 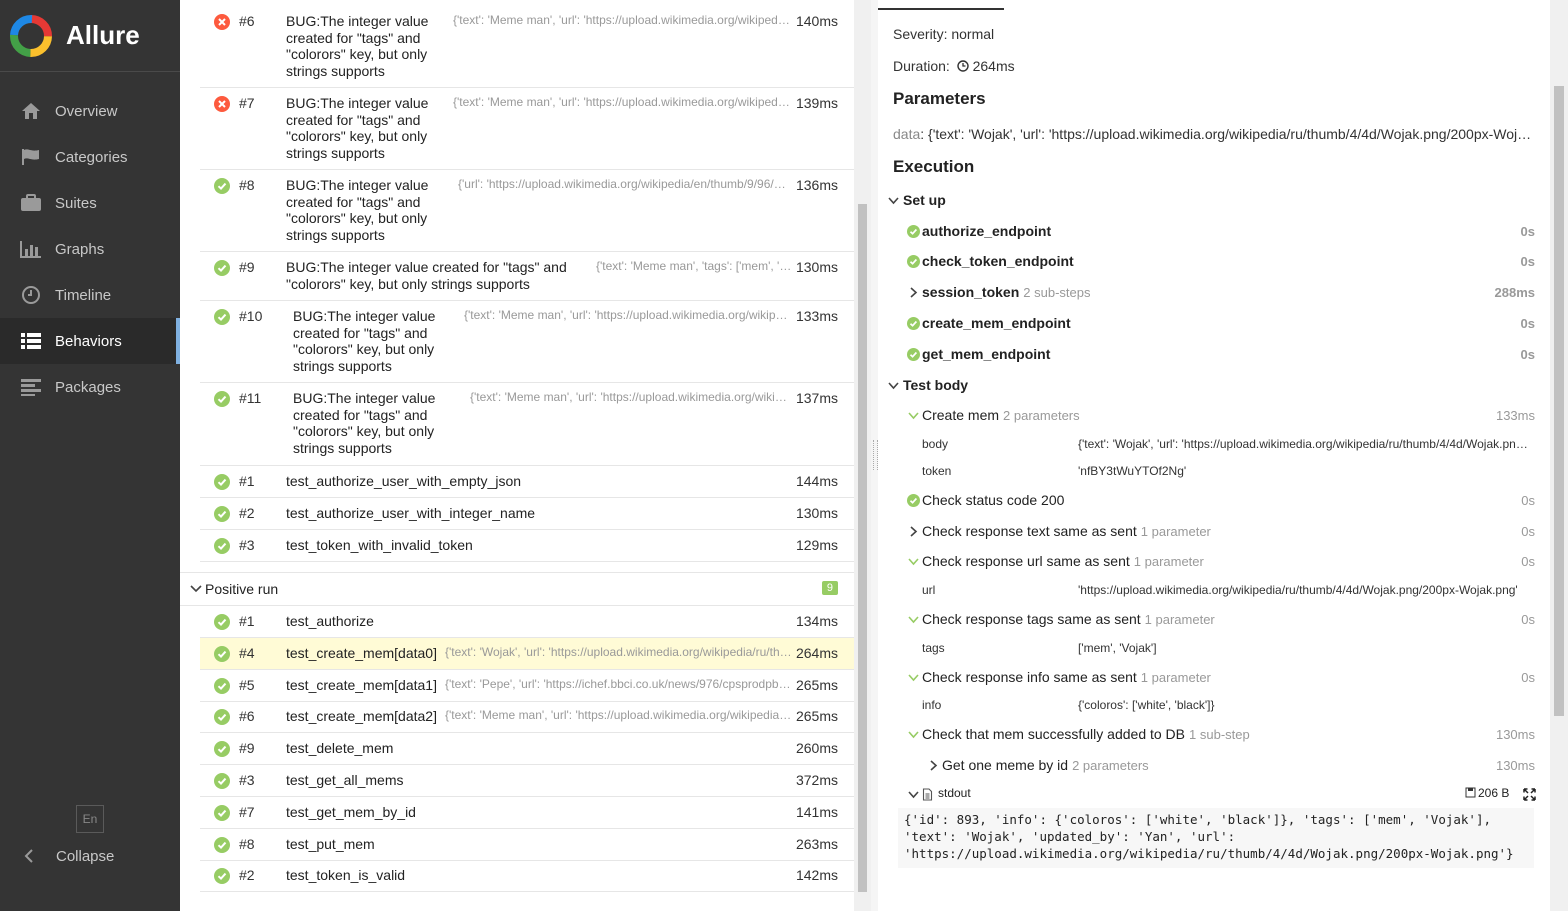 What do you see at coordinates (404, 481) in the screenshot?
I see `test-name: test_authorize_user_with_empty_json` at bounding box center [404, 481].